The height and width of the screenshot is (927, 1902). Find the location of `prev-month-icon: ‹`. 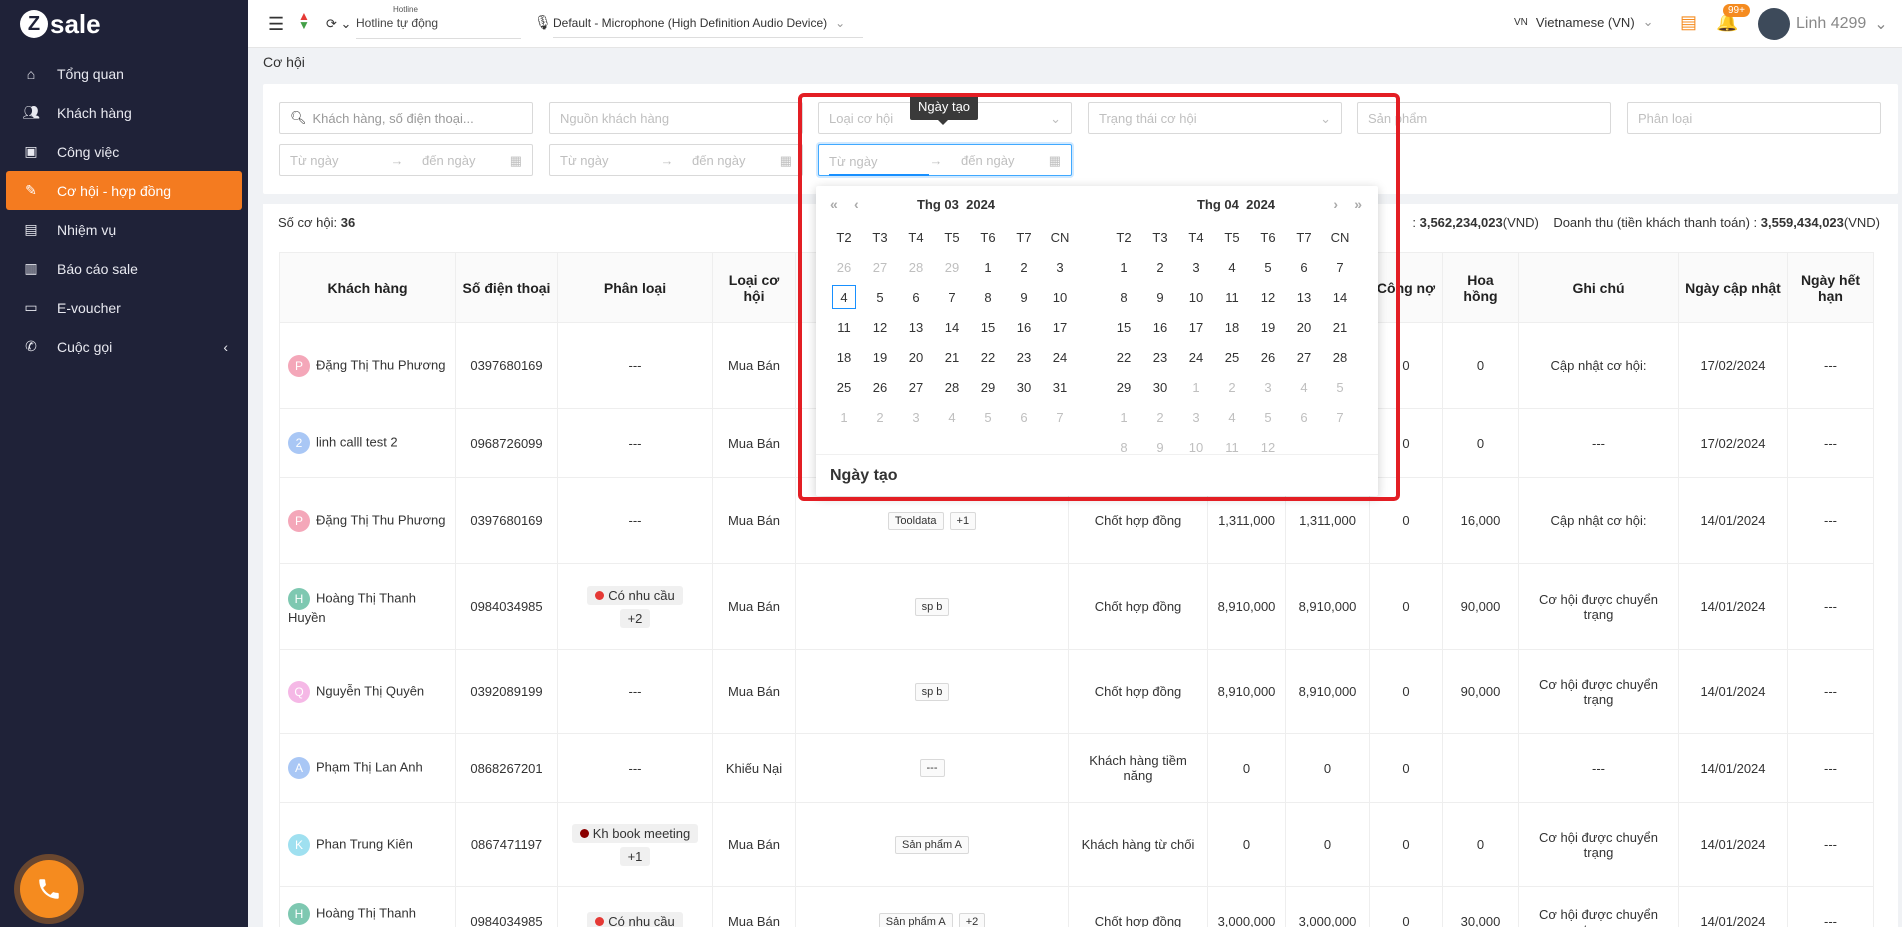

prev-month-icon: ‹ is located at coordinates (856, 204).